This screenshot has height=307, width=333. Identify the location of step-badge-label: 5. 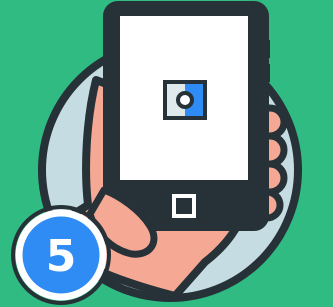
(61, 256).